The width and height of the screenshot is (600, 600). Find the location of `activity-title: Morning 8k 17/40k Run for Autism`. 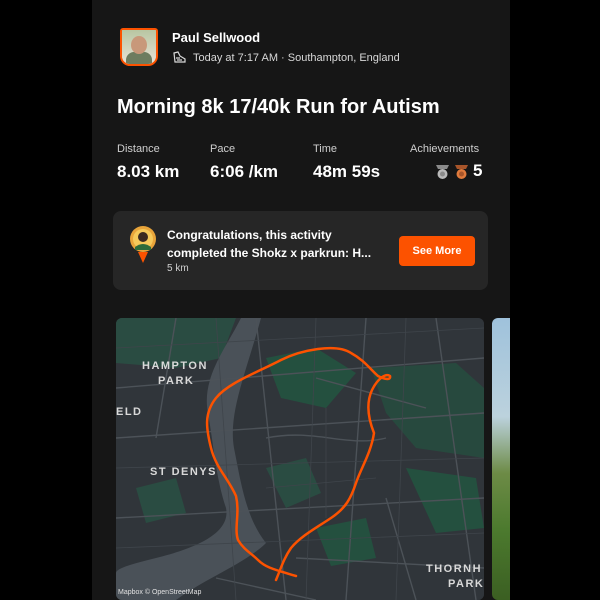

activity-title: Morning 8k 17/40k Run for Autism is located at coordinates (278, 107).